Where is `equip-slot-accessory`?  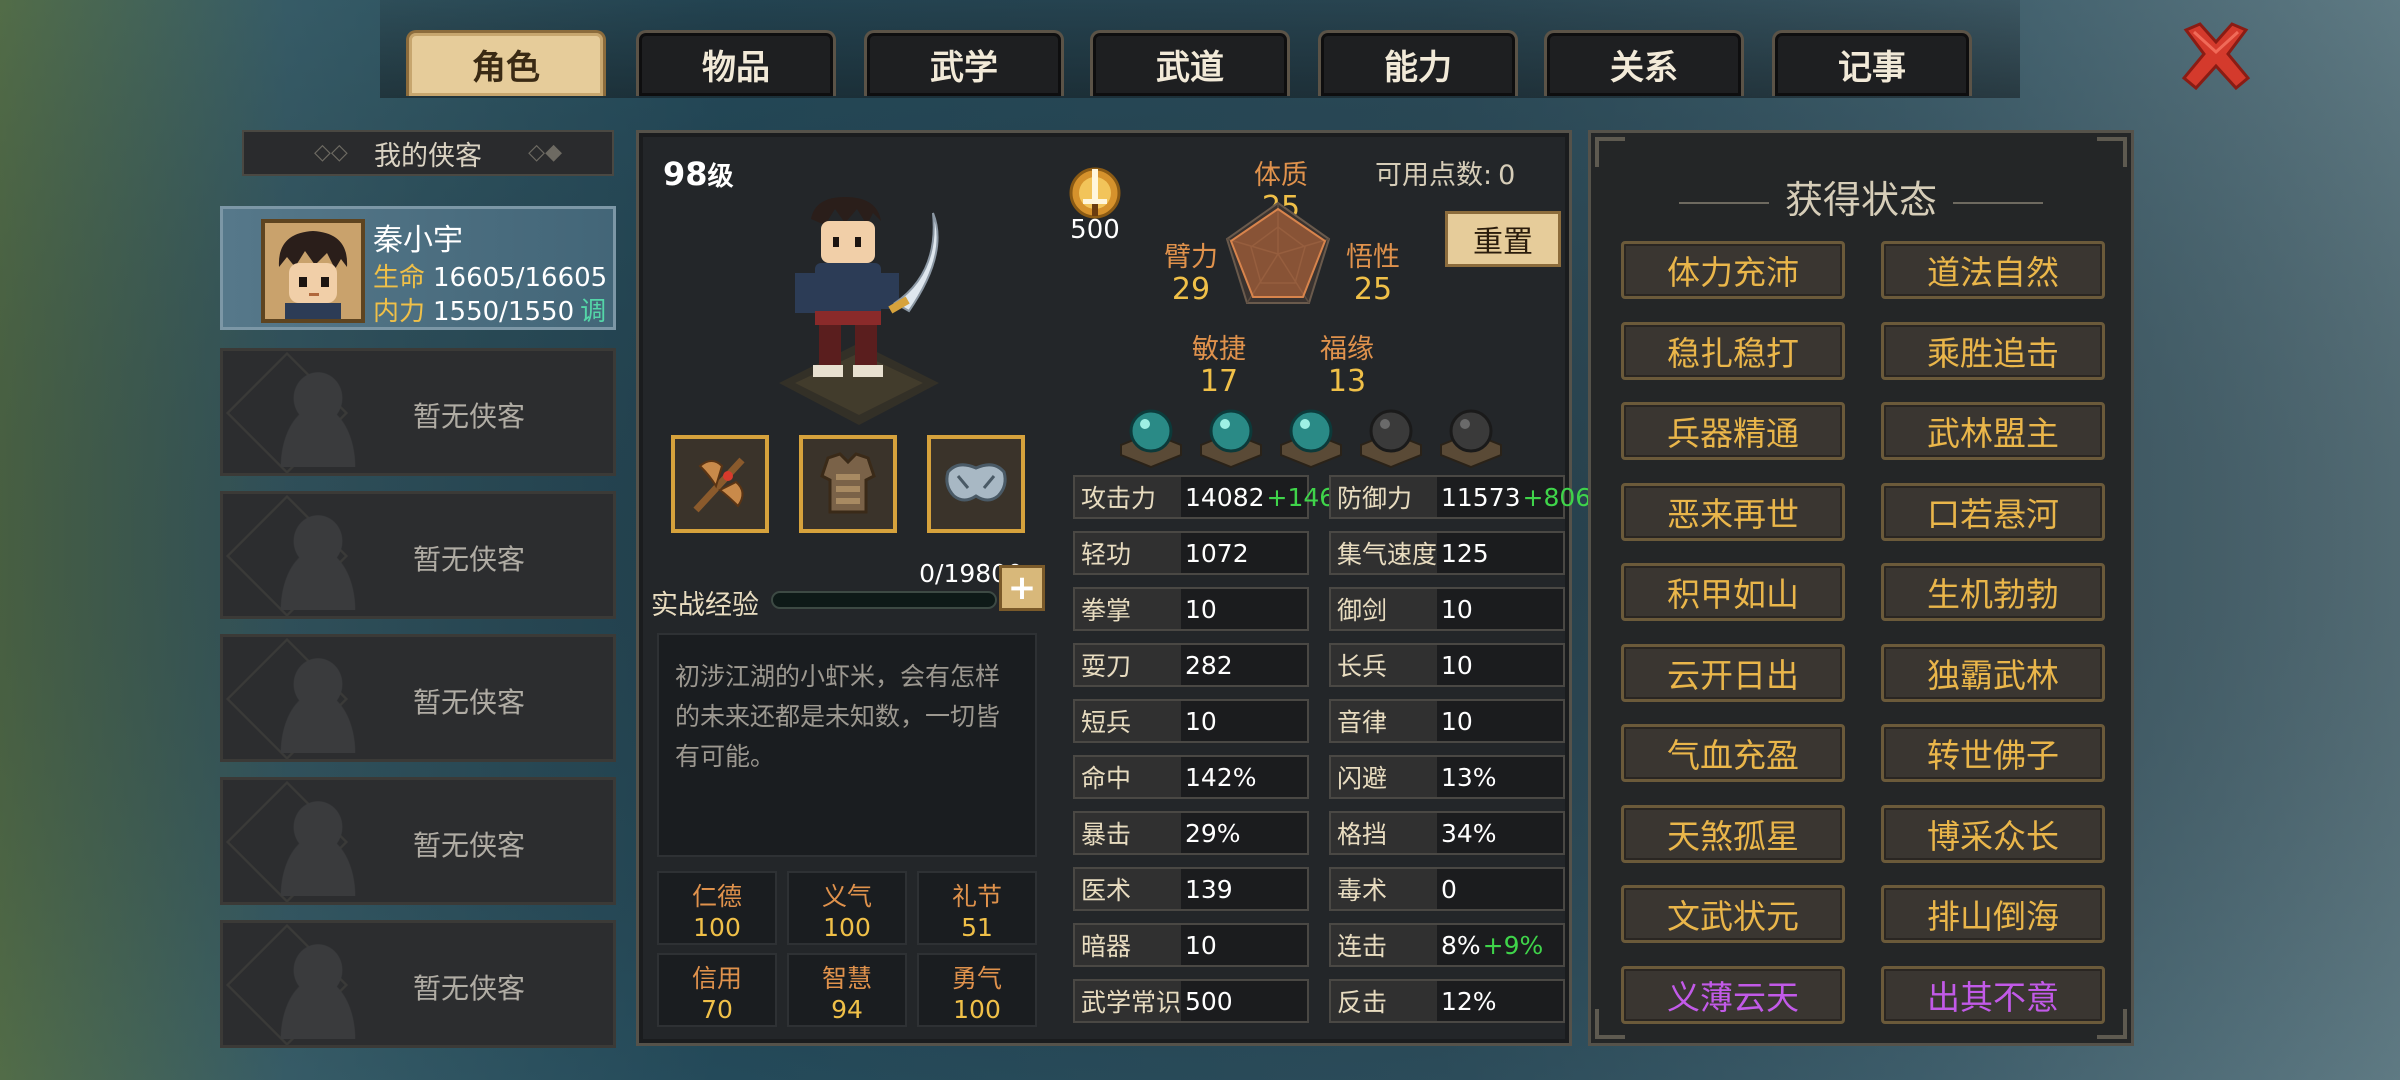 equip-slot-accessory is located at coordinates (976, 484).